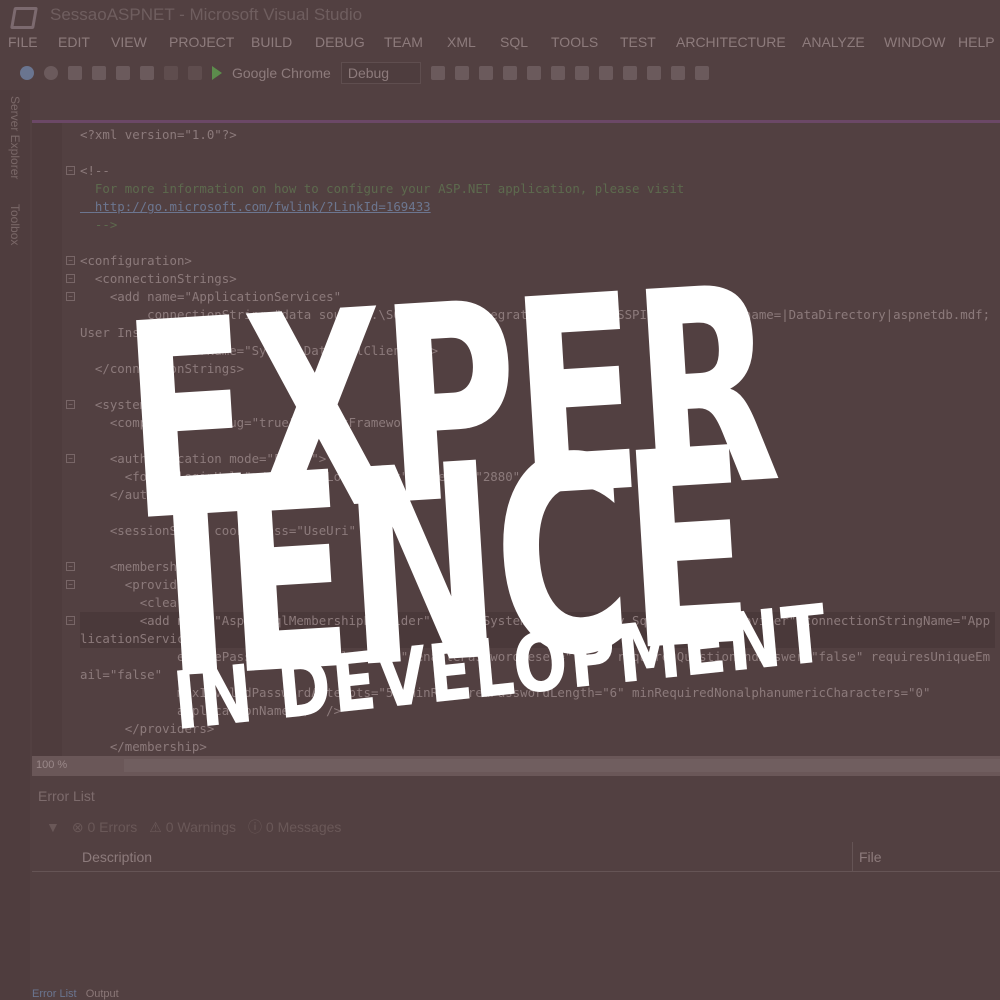 The image size is (1000, 1000). What do you see at coordinates (195, 73) in the screenshot?
I see `redo-icon` at bounding box center [195, 73].